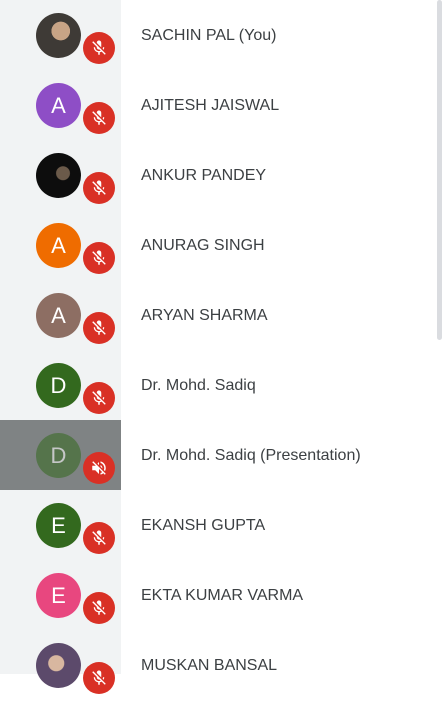 This screenshot has width=442, height=702. Describe the element at coordinates (439, 170) in the screenshot. I see `scrollbar` at that location.